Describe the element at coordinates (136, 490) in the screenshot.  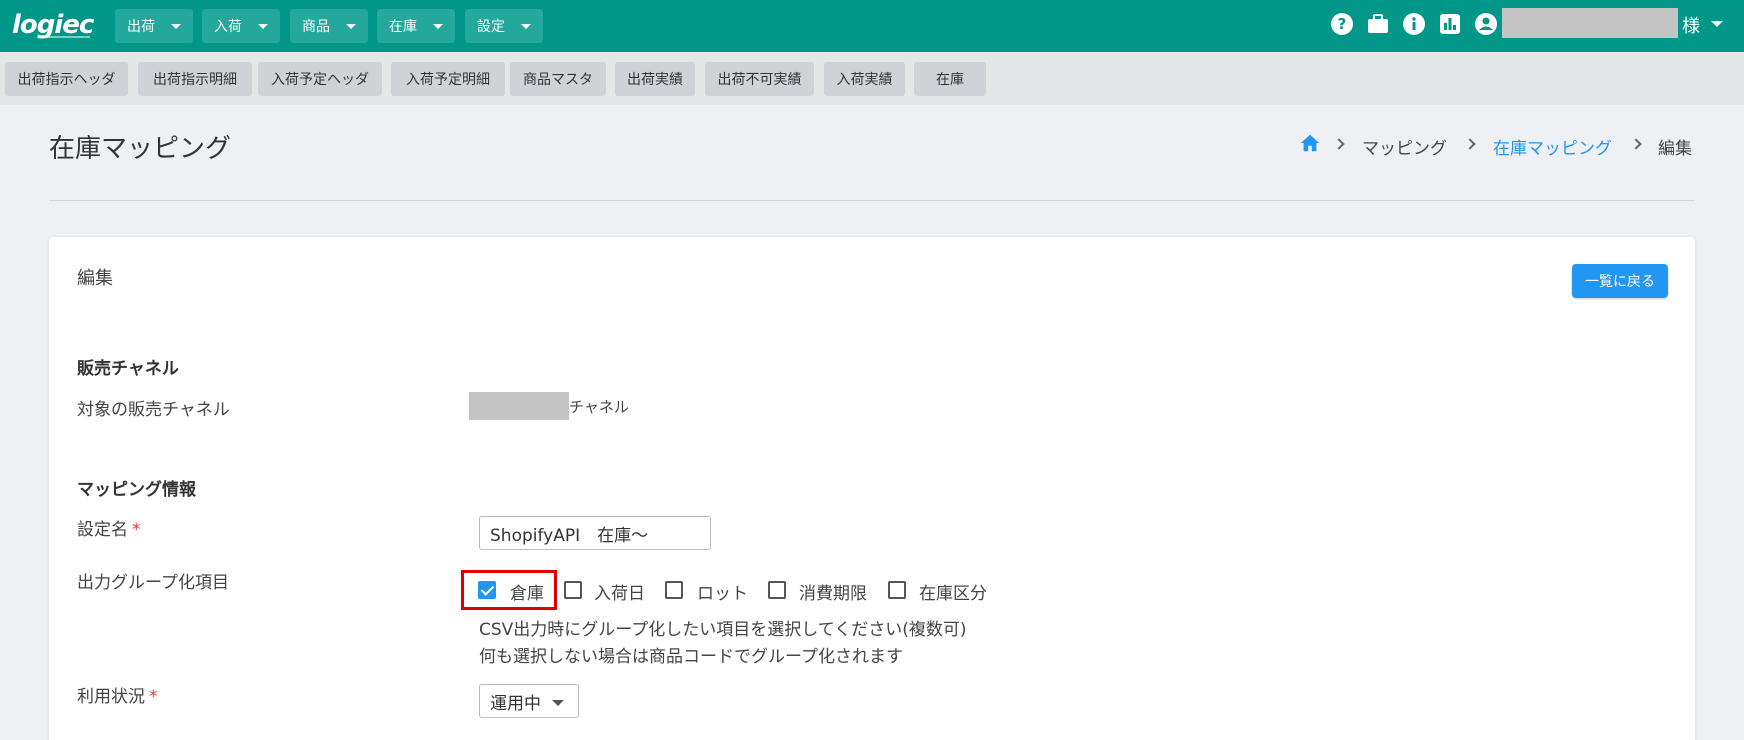
I see `mapping-info-heading: マッピング情報` at that location.